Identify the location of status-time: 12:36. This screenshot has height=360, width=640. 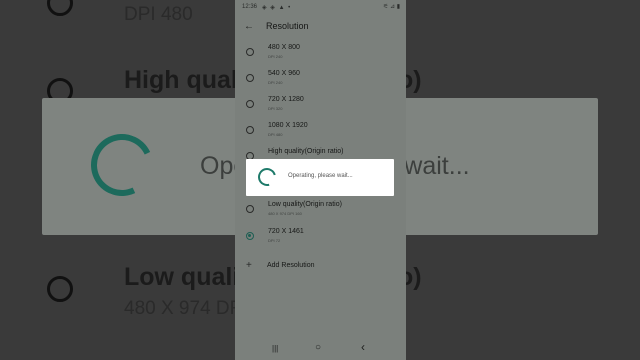
(250, 7).